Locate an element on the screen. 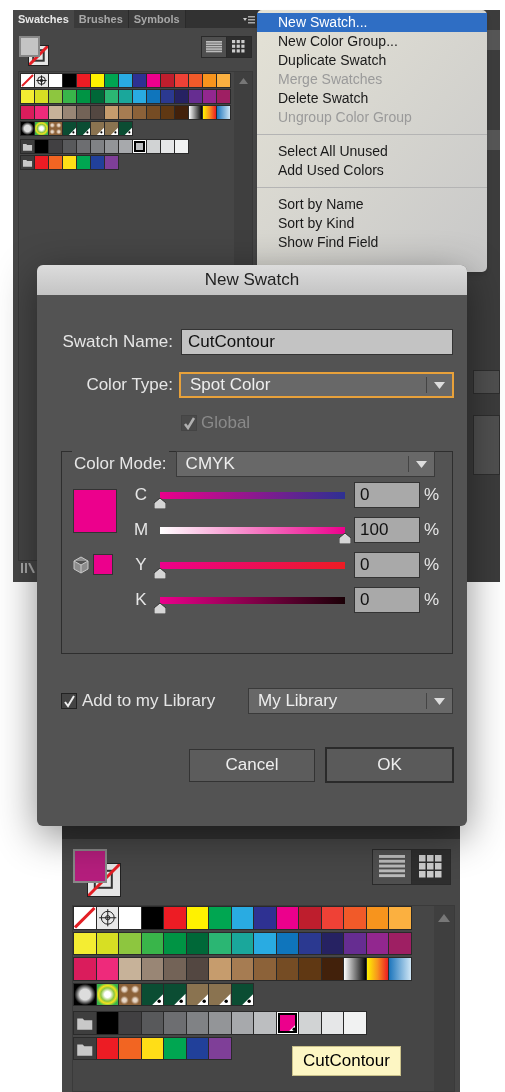 The height and width of the screenshot is (1092, 505). fill-stroke-icon is located at coordinates (34, 51).